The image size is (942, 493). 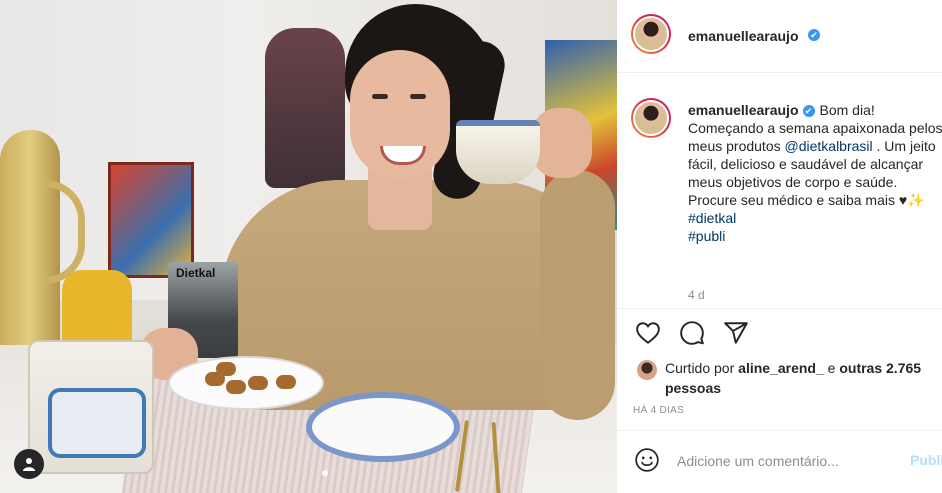 I want to click on author-avatar-image, so click(x=651, y=34).